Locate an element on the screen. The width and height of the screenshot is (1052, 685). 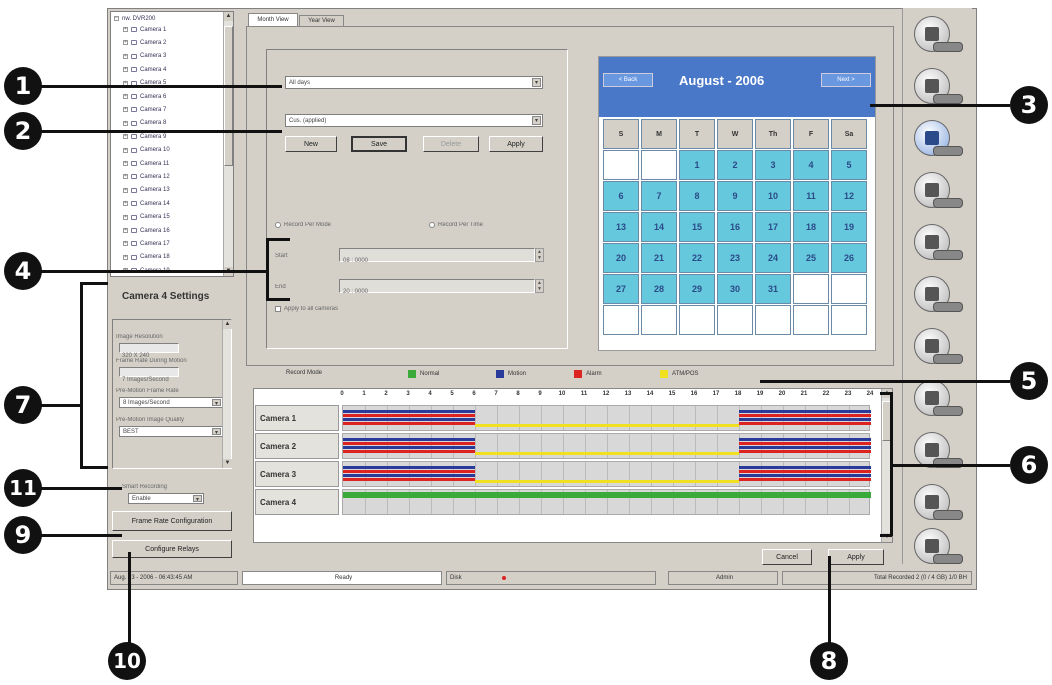
tree-item-camera: + Camera 7 is located at coordinates (144, 109).